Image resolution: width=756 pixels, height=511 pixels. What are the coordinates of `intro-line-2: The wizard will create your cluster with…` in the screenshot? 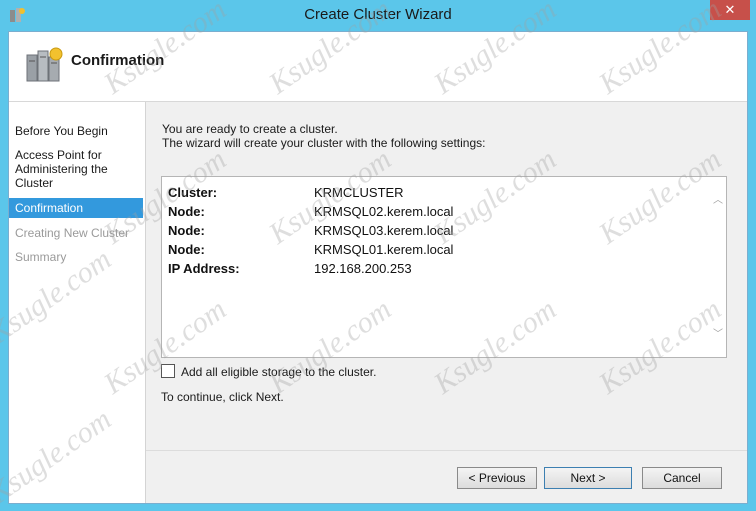 It's located at (324, 143).